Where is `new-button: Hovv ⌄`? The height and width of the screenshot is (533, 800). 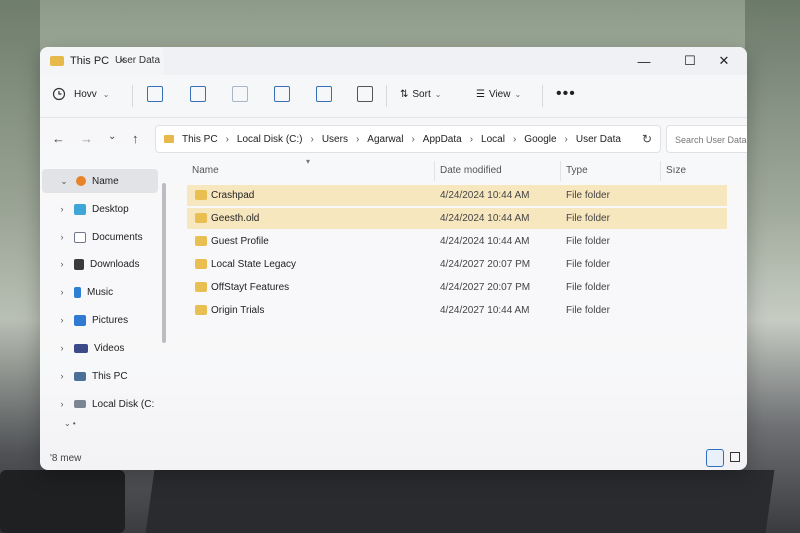 new-button: Hovv ⌄ is located at coordinates (81, 94).